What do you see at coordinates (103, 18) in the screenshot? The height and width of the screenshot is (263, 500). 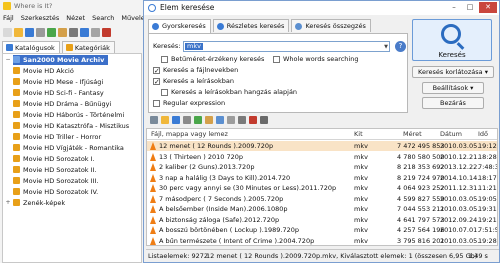 I see `menu-search: Search` at bounding box center [103, 18].